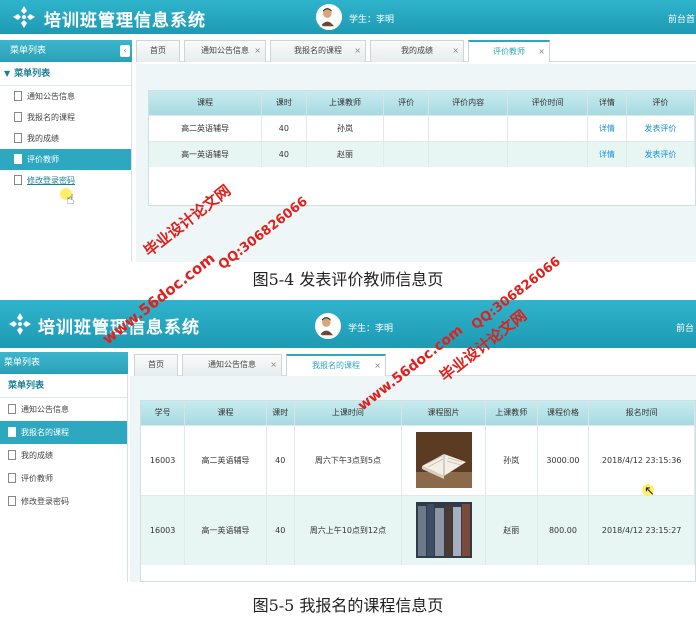 This screenshot has width=696, height=628. What do you see at coordinates (348, 605) in the screenshot?
I see `figure-caption: 图5-5 我报名的课程信息页` at bounding box center [348, 605].